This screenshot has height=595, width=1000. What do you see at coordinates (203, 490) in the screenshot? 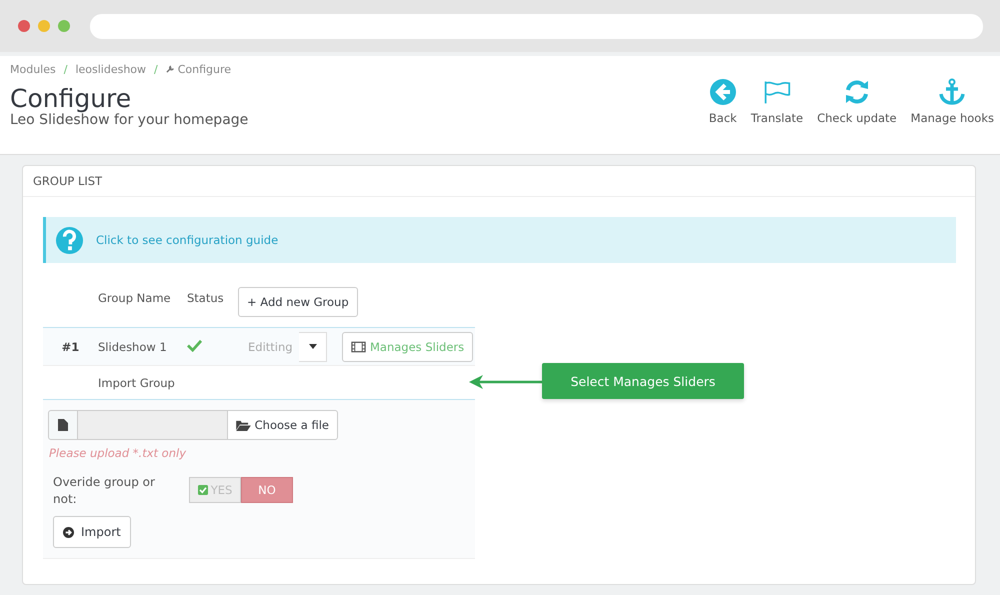
I see `check-icon` at bounding box center [203, 490].